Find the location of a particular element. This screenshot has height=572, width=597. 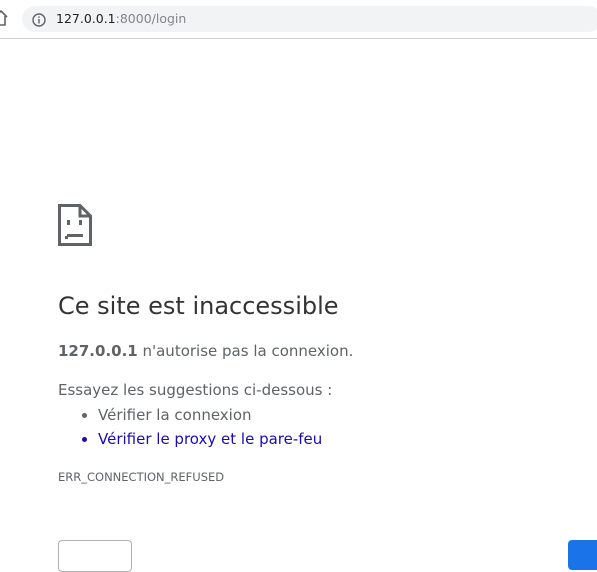

suggestion-check-connection: Vérifier la connexion is located at coordinates (210, 415).